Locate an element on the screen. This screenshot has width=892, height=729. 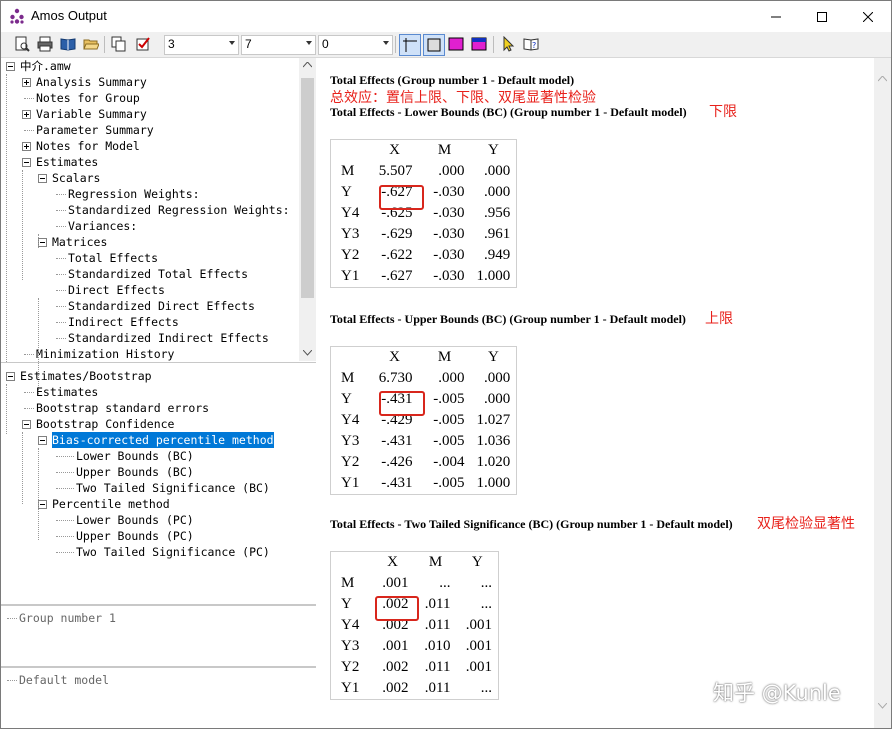
checkbox-icon is located at coordinates (143, 44).